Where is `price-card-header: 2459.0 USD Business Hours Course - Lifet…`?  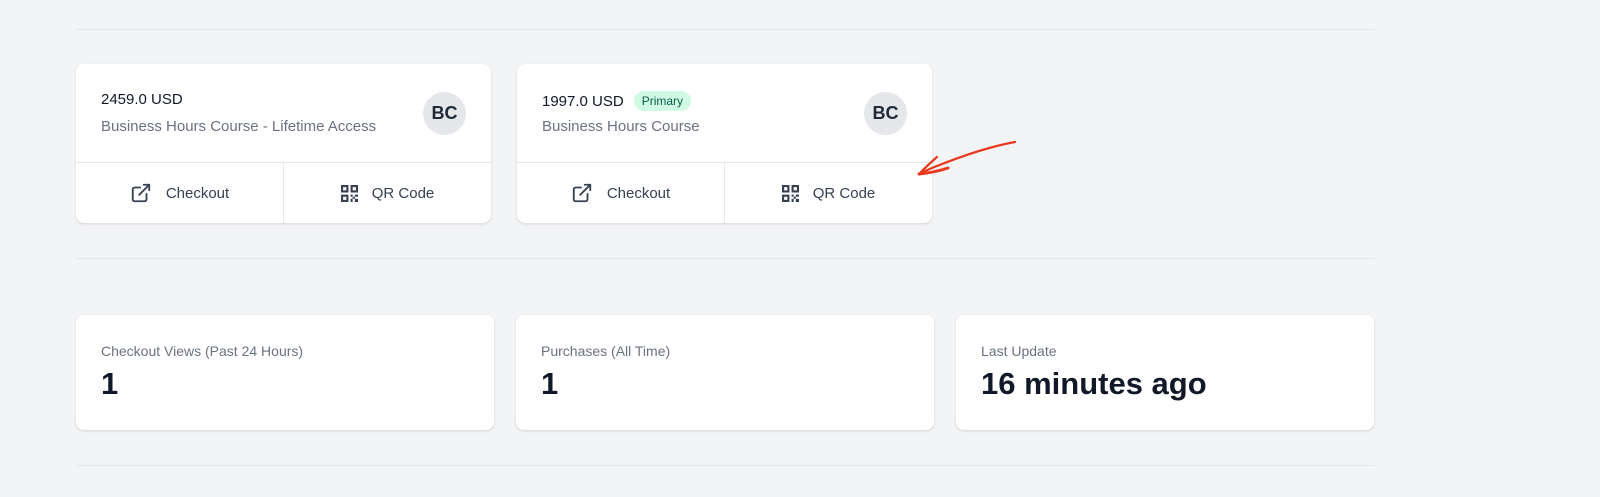
price-card-header: 2459.0 USD Business Hours Course - Lifet… is located at coordinates (283, 113).